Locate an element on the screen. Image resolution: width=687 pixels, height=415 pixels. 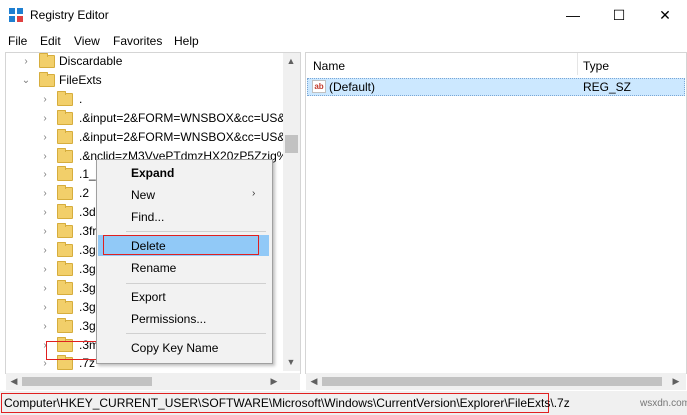
context-menu-rename: Rename is located at coordinates (153, 268).